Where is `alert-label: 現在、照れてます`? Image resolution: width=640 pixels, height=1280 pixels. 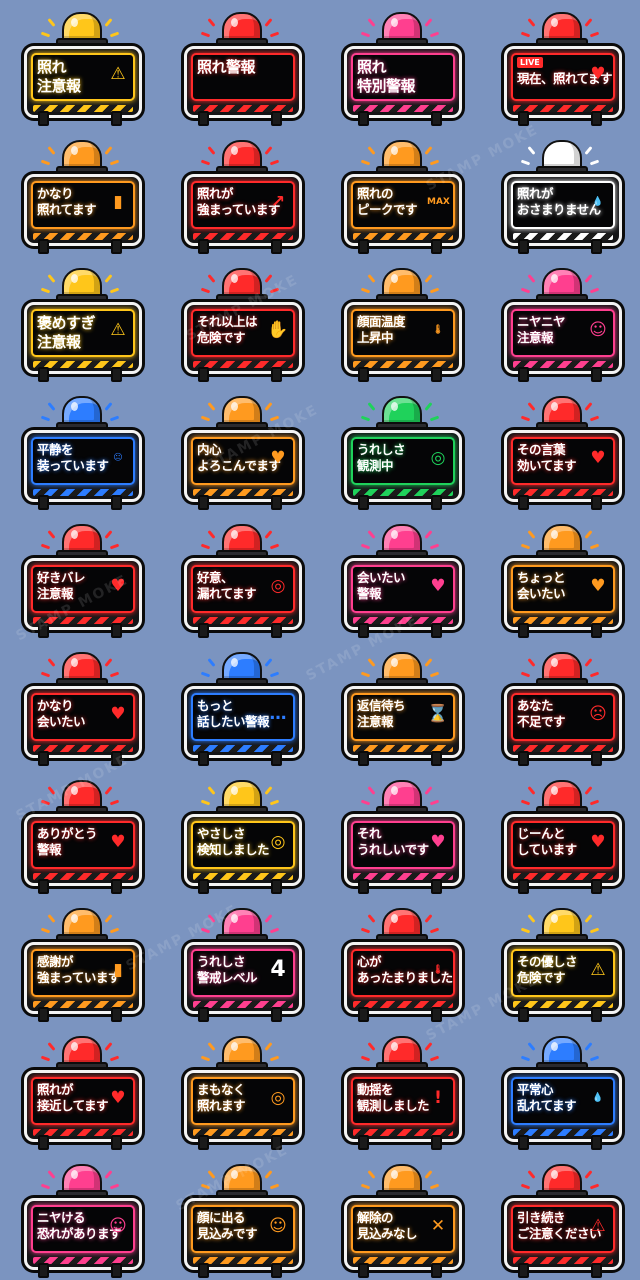 alert-label: 現在、照れてます is located at coordinates (565, 78).